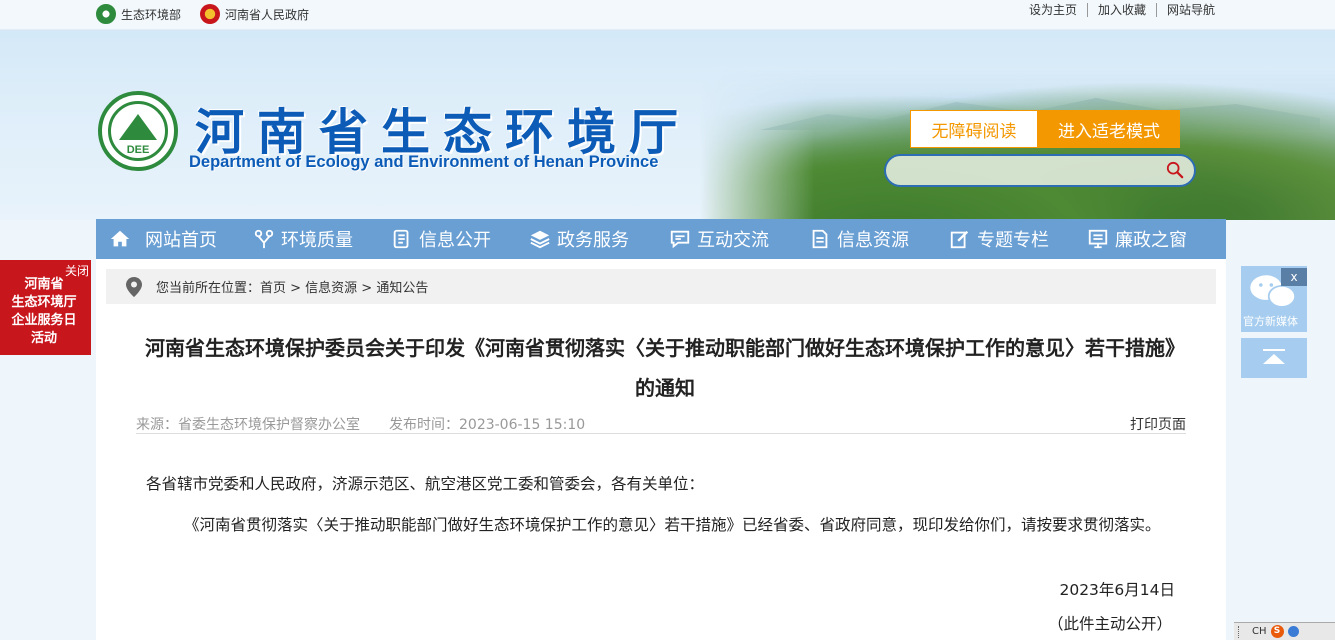 The width and height of the screenshot is (1335, 640). I want to click on document-icon, so click(401, 239).